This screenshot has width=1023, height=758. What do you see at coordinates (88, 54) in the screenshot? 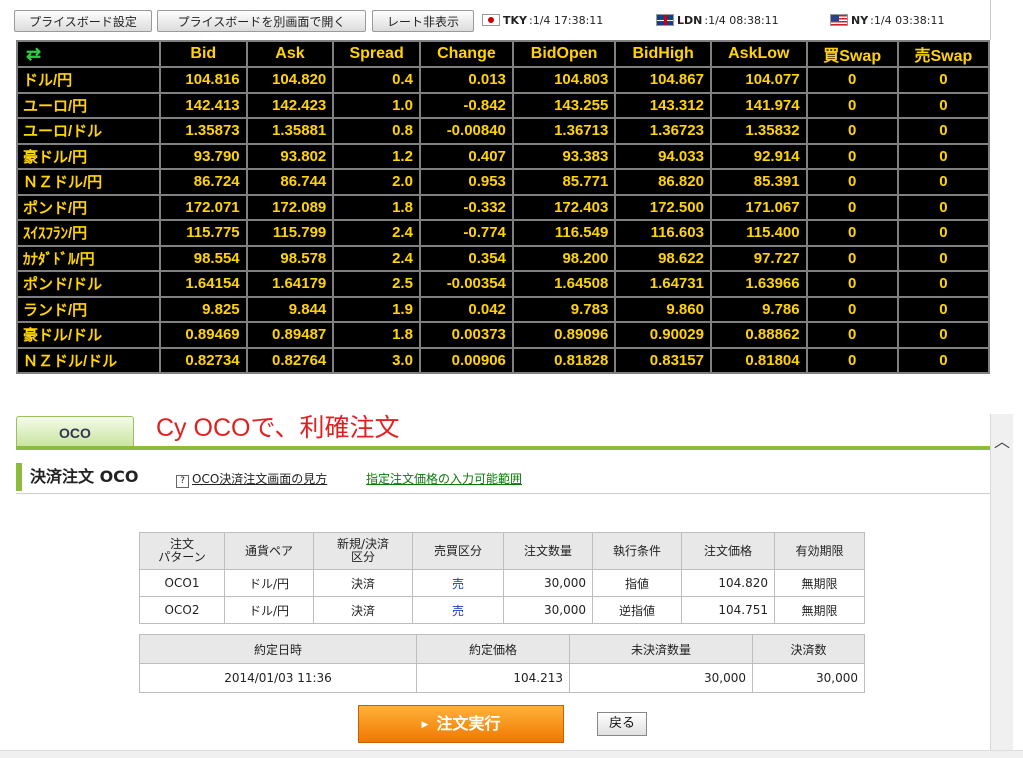
I see `refresh-icon: ⇄` at bounding box center [88, 54].